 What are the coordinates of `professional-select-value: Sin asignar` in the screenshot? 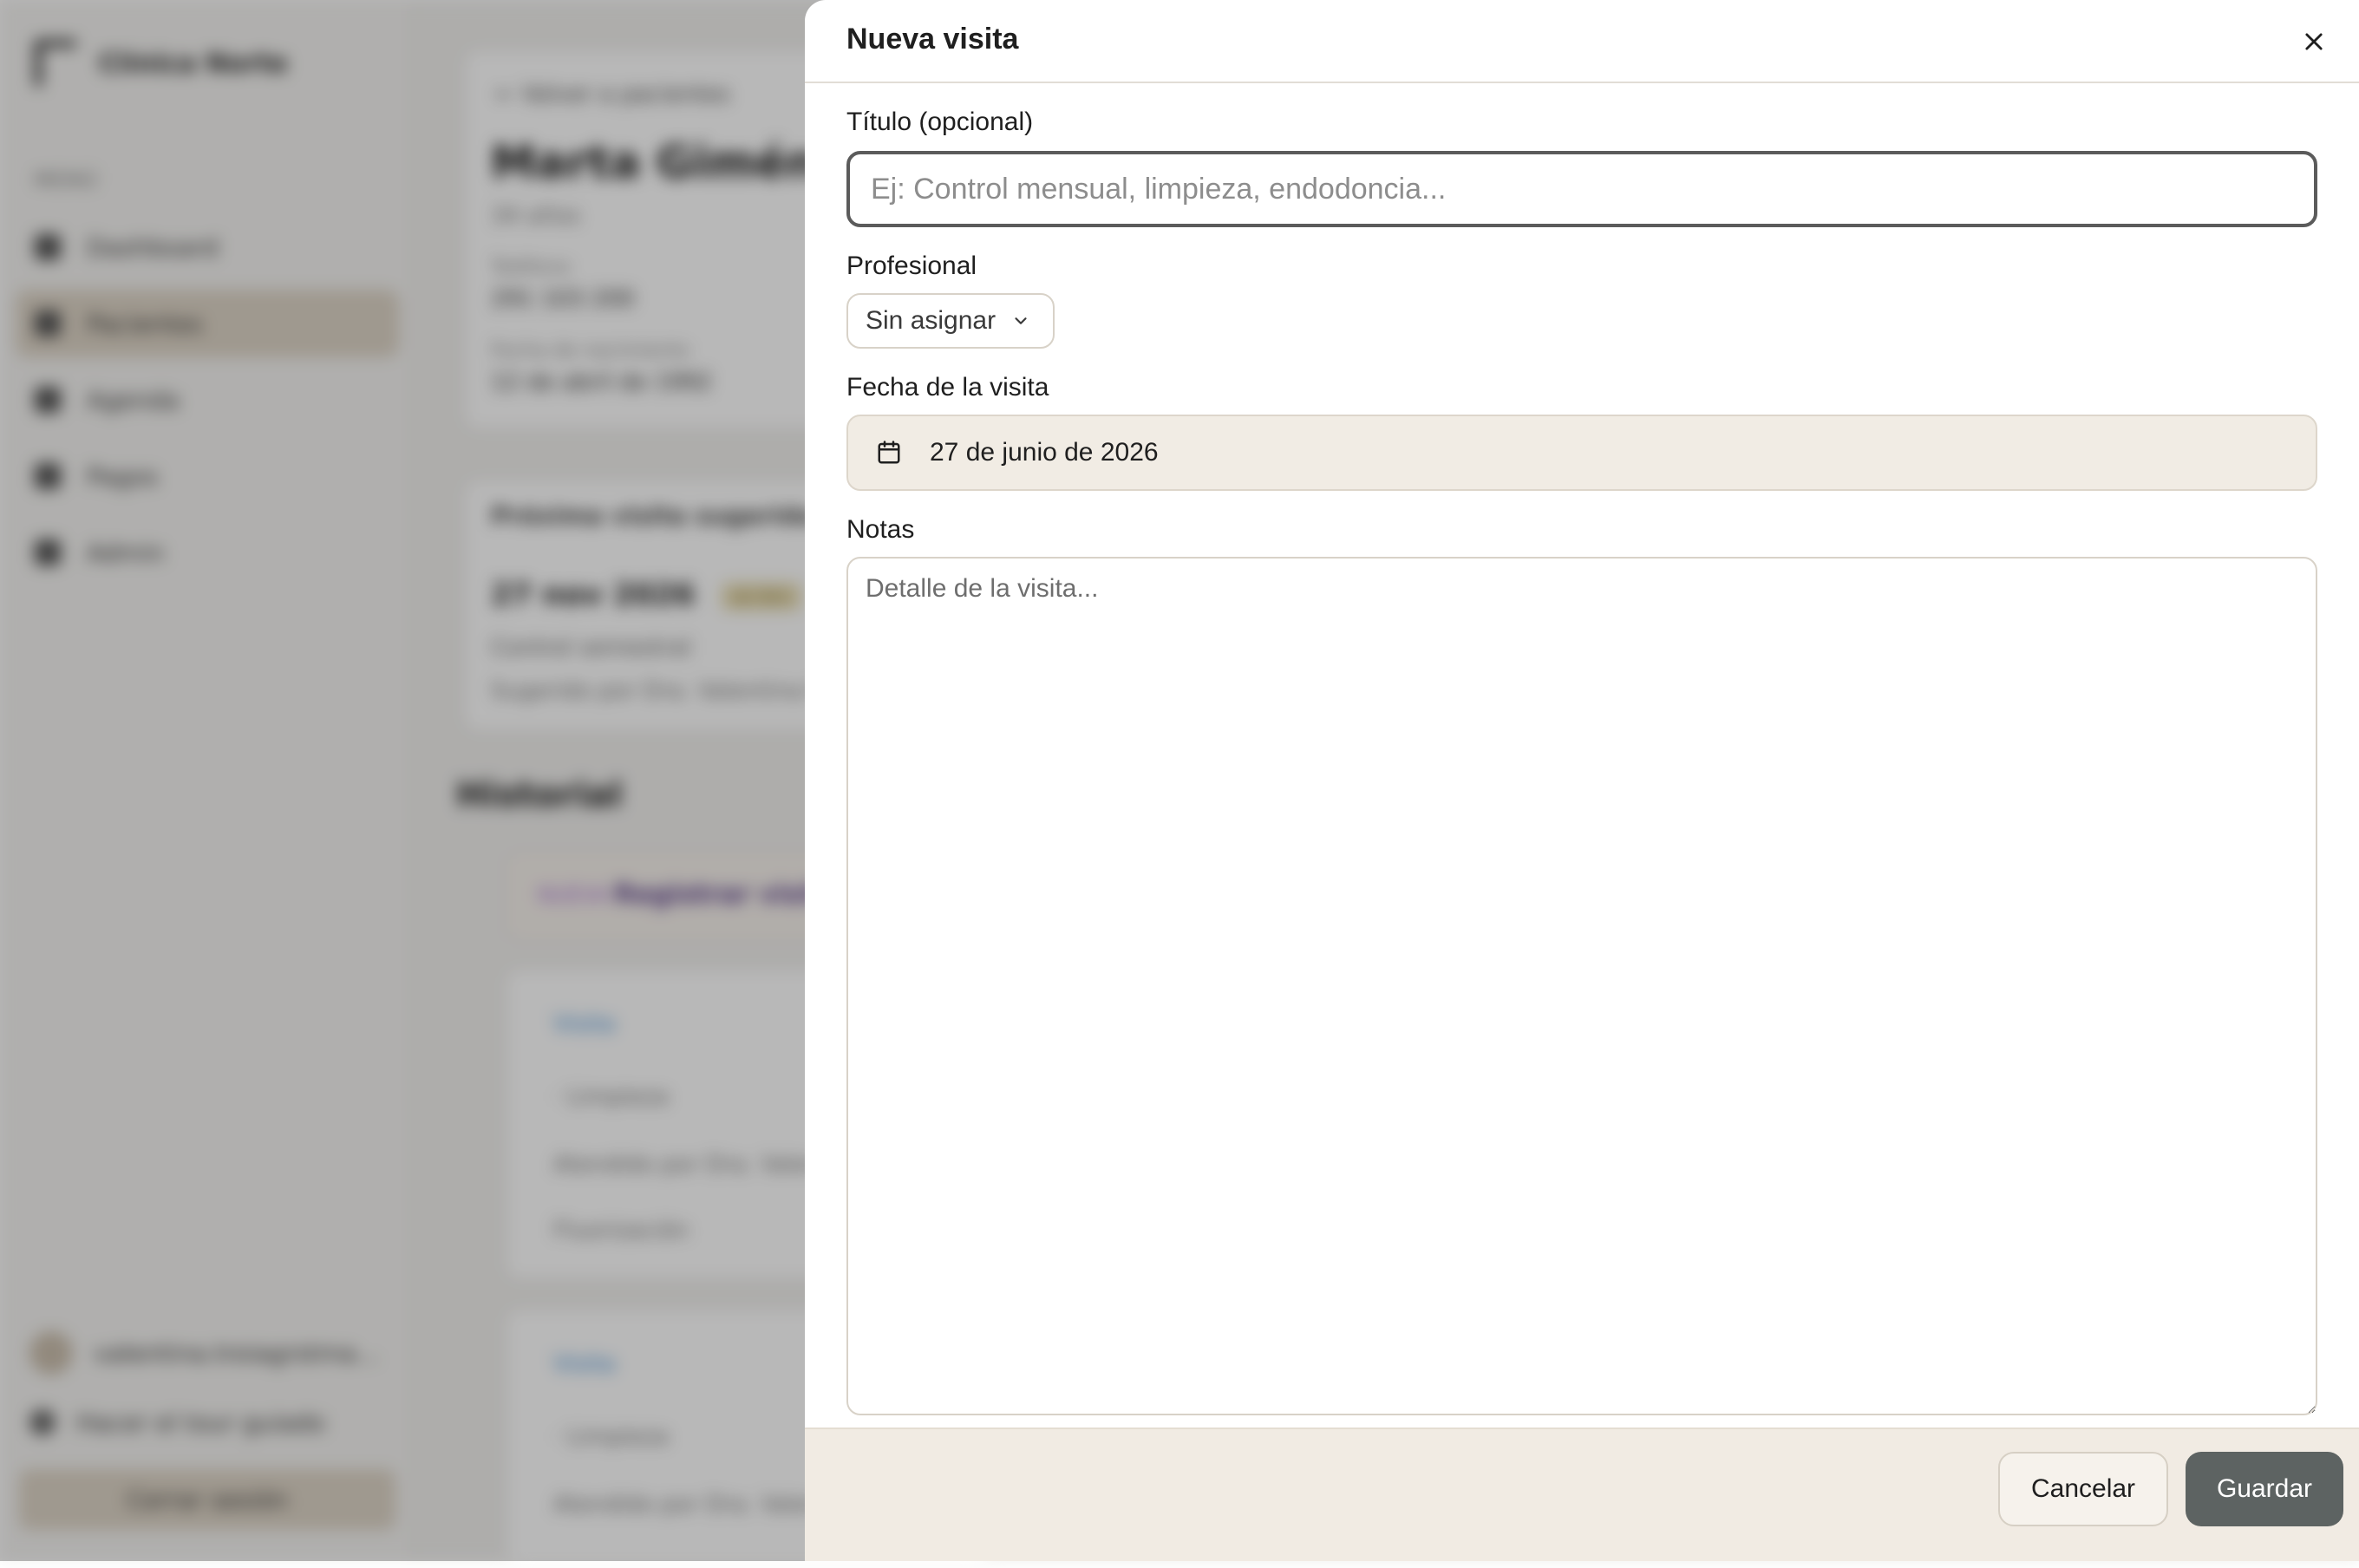 It's located at (931, 321).